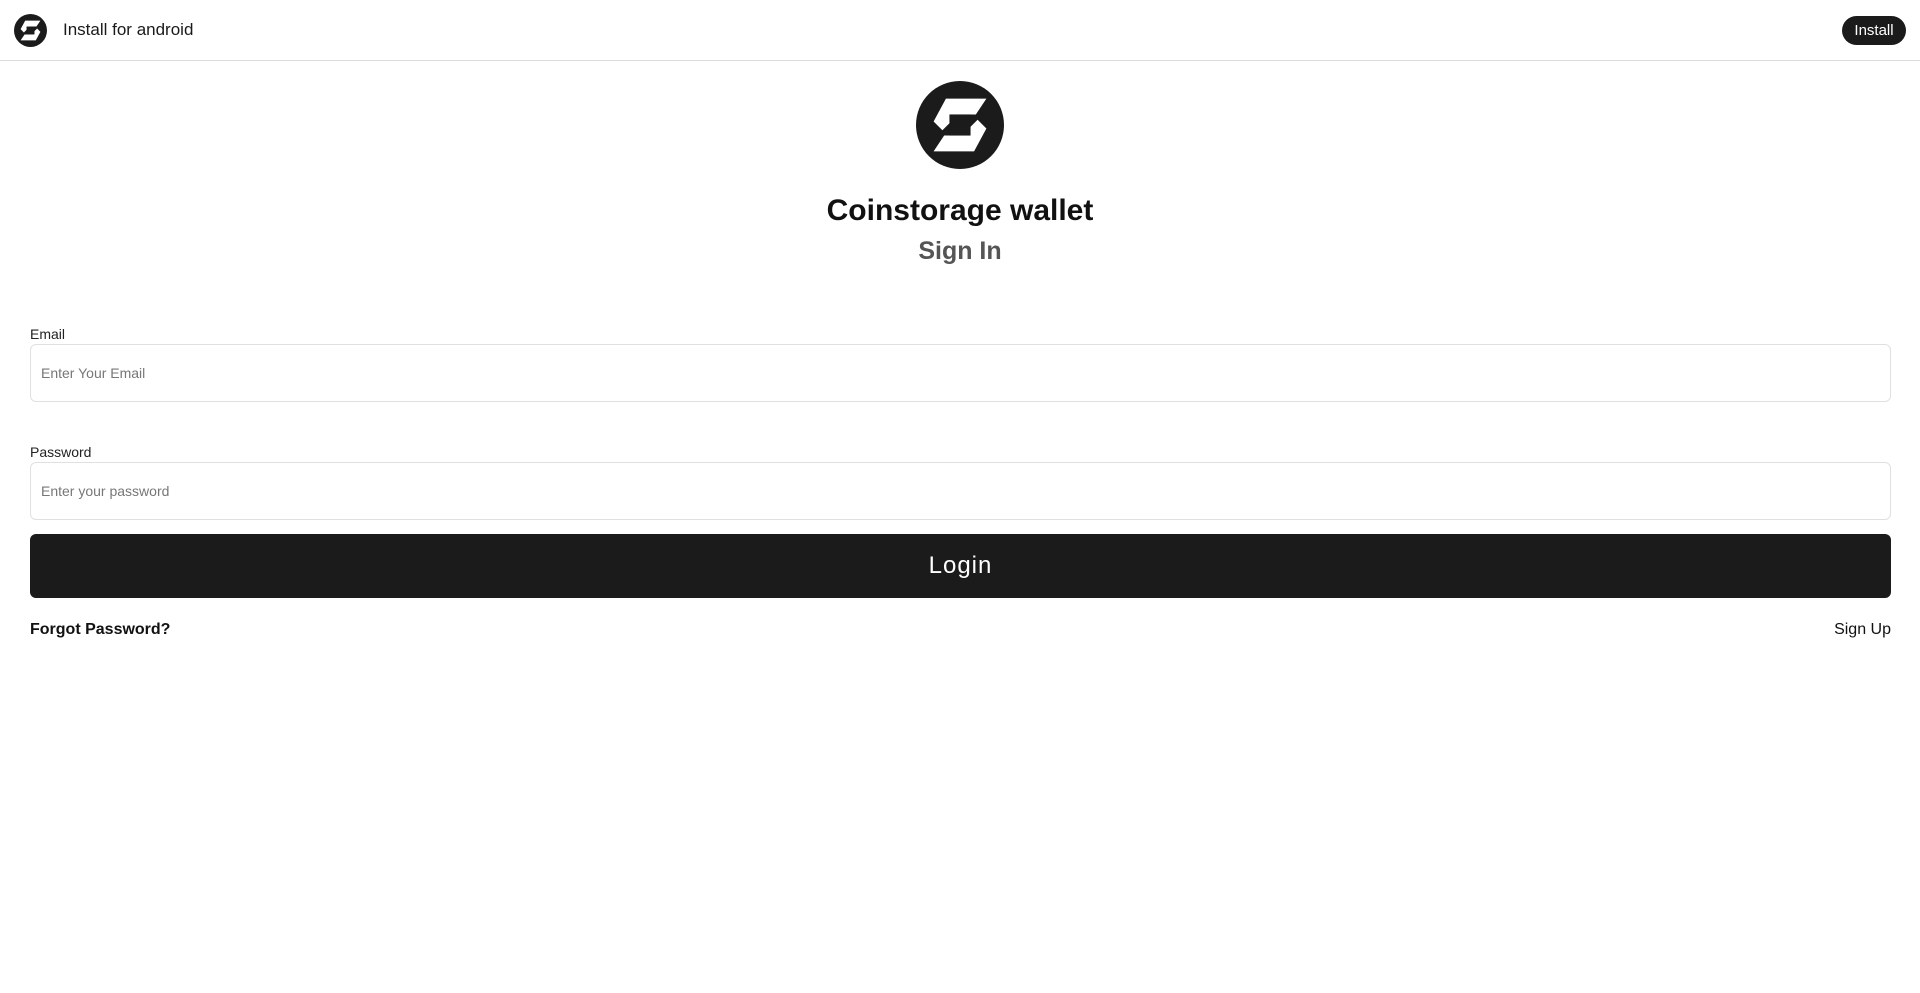  I want to click on page-subtitle: Sign In, so click(960, 251).